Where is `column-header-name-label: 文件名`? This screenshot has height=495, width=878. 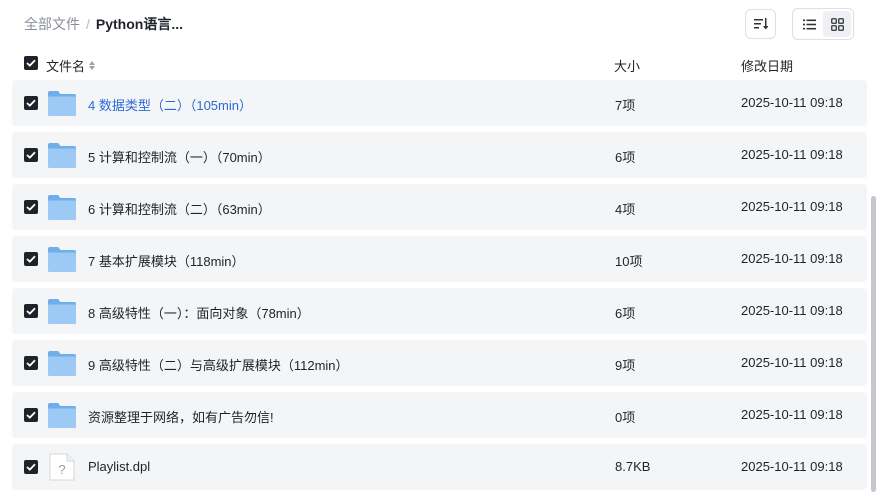 column-header-name-label: 文件名 is located at coordinates (66, 66).